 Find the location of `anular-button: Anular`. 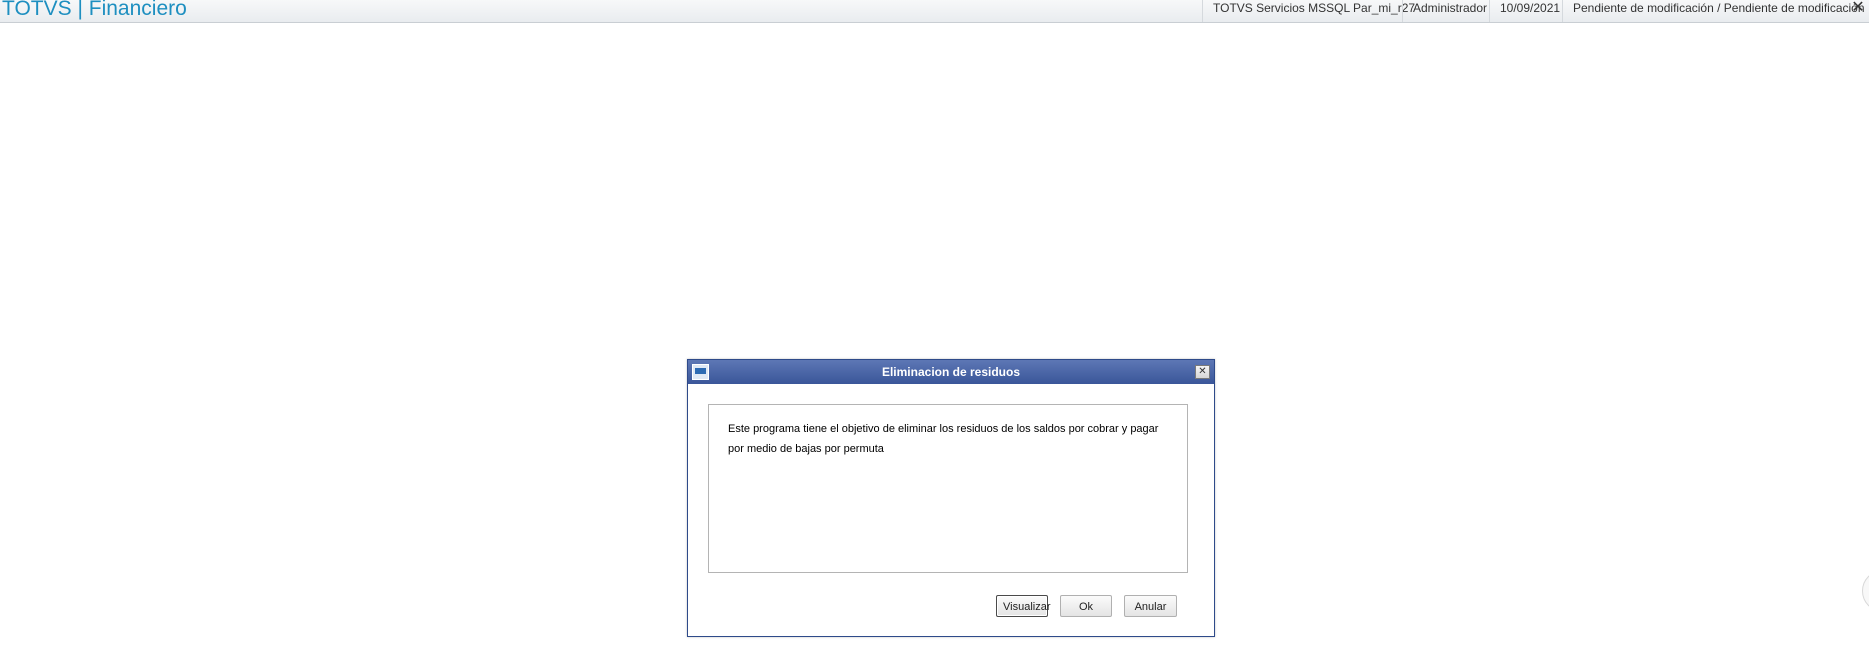

anular-button: Anular is located at coordinates (1150, 606).